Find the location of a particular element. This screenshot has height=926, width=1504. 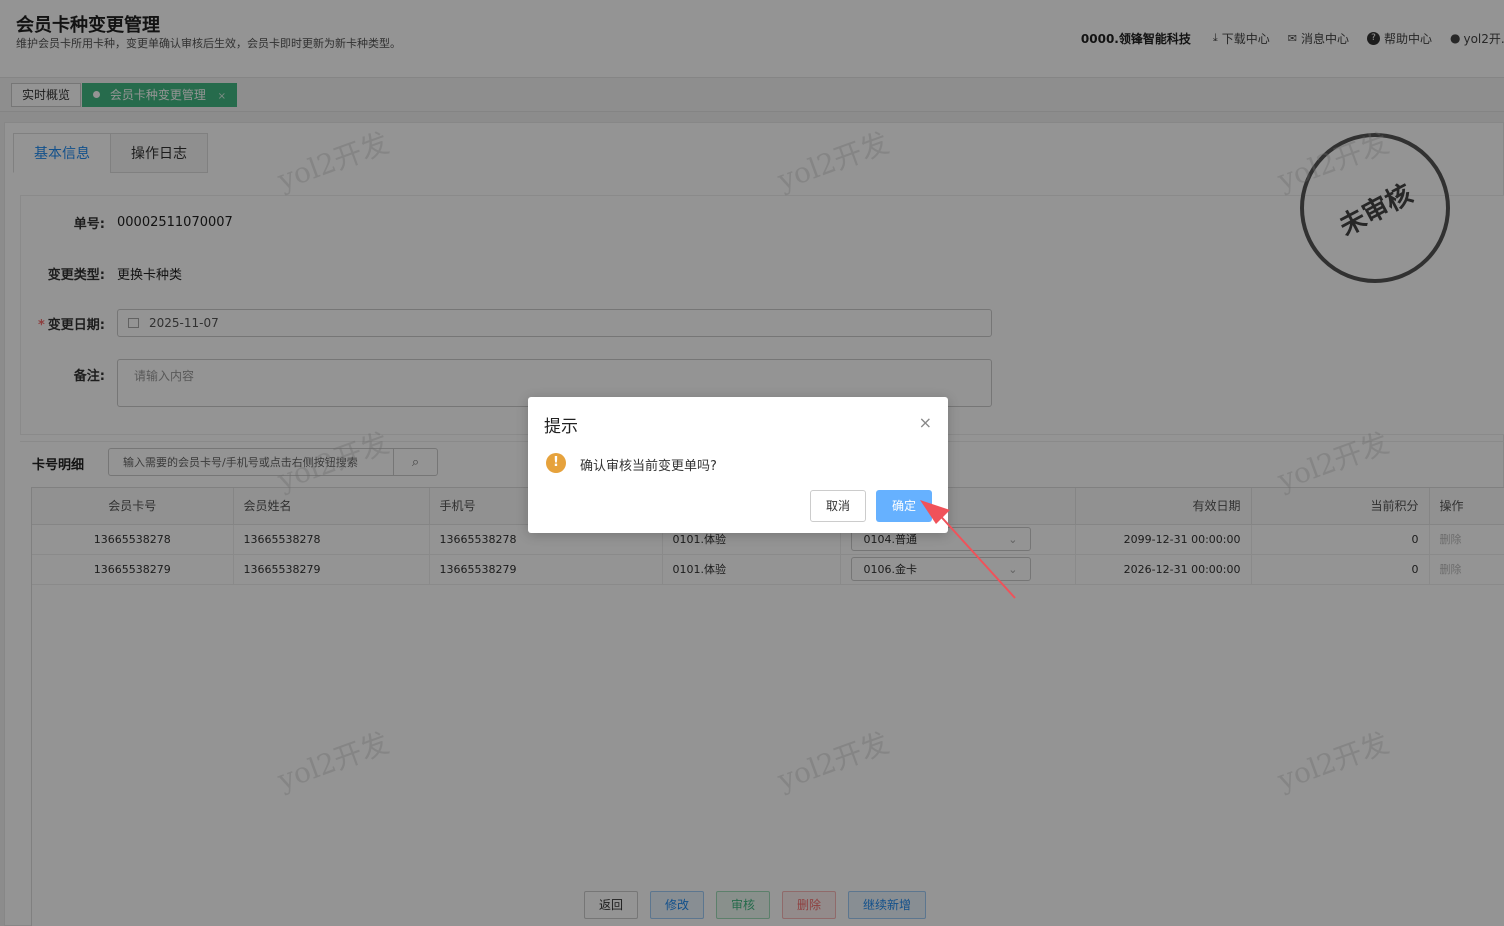

dialog-message: 确认审核当前变更单吗? is located at coordinates (648, 466).